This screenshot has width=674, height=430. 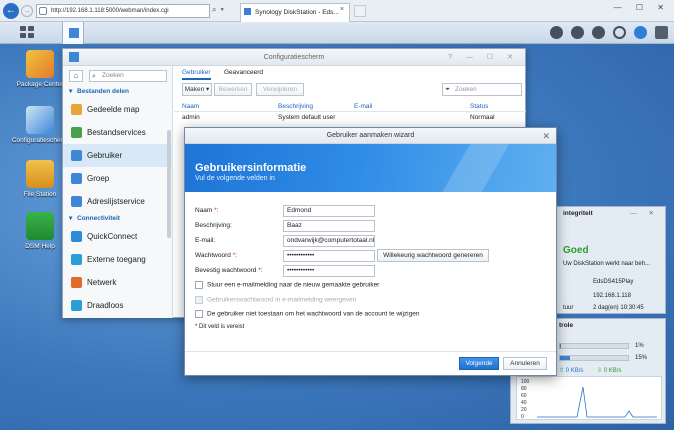 I want to click on package-center-icon, so click(x=40, y=64).